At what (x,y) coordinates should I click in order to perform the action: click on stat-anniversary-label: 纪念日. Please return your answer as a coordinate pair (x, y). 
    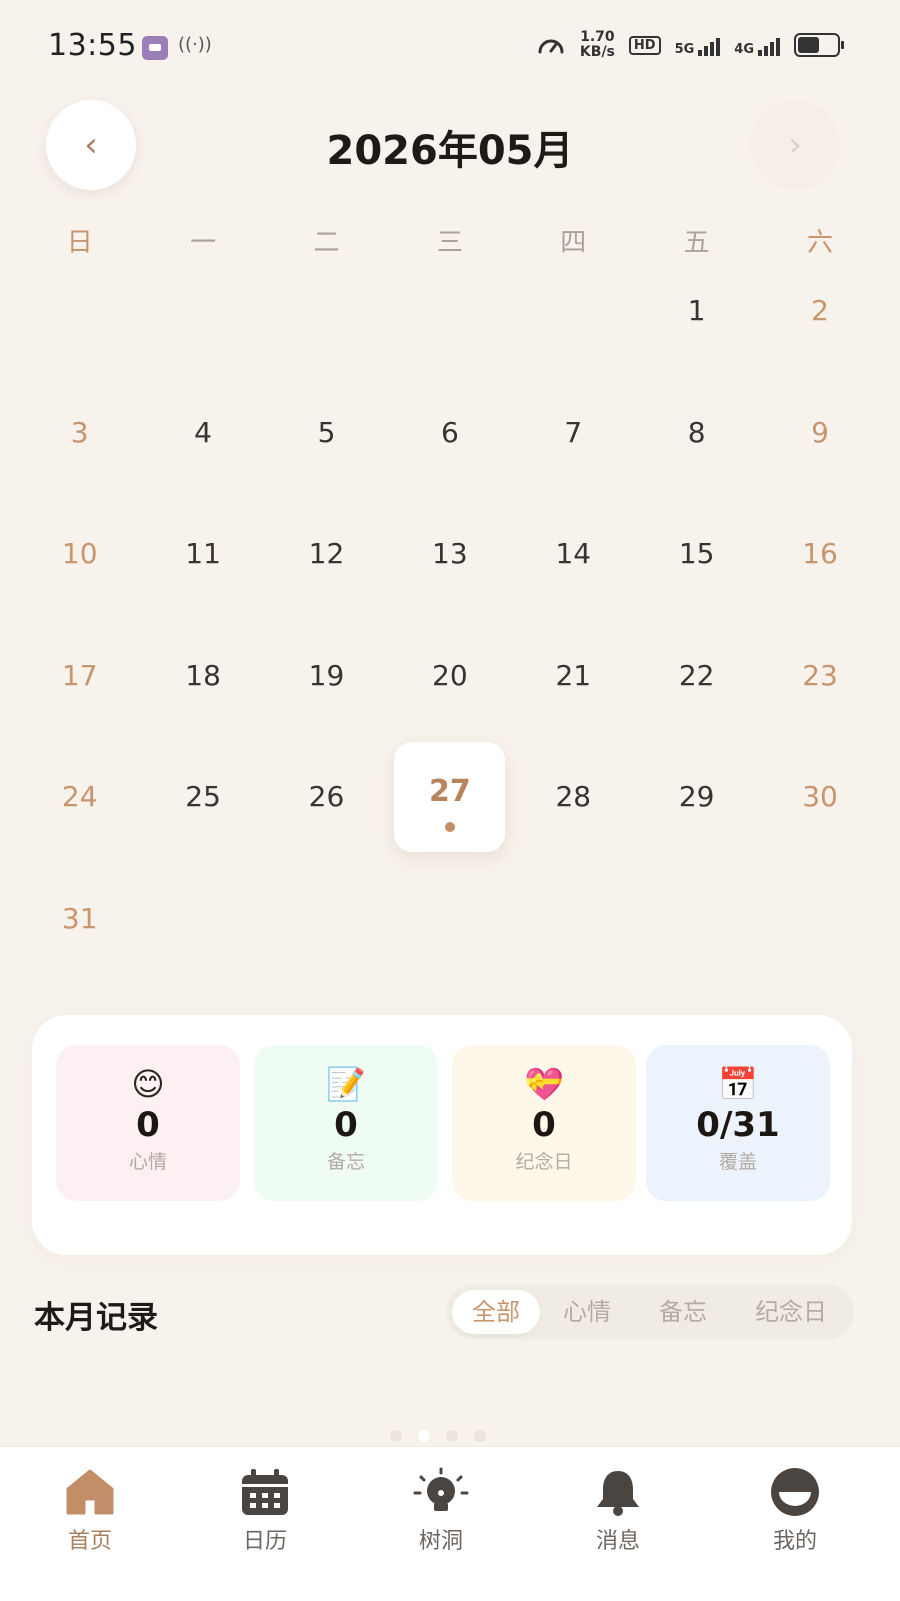
    Looking at the image, I should click on (544, 1162).